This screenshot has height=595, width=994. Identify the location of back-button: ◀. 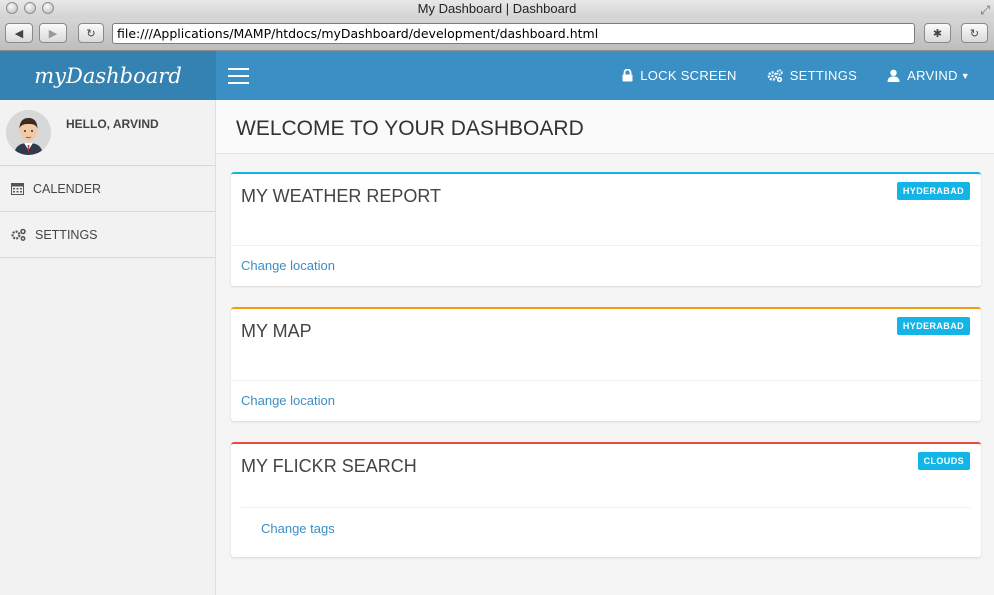
(19, 33).